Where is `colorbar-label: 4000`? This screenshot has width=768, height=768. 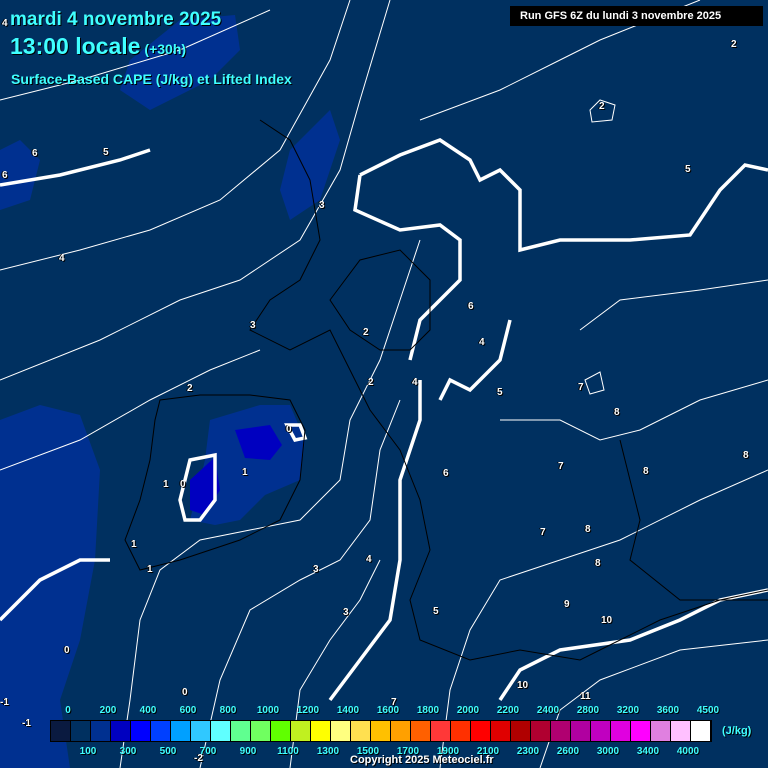 colorbar-label: 4000 is located at coordinates (688, 751).